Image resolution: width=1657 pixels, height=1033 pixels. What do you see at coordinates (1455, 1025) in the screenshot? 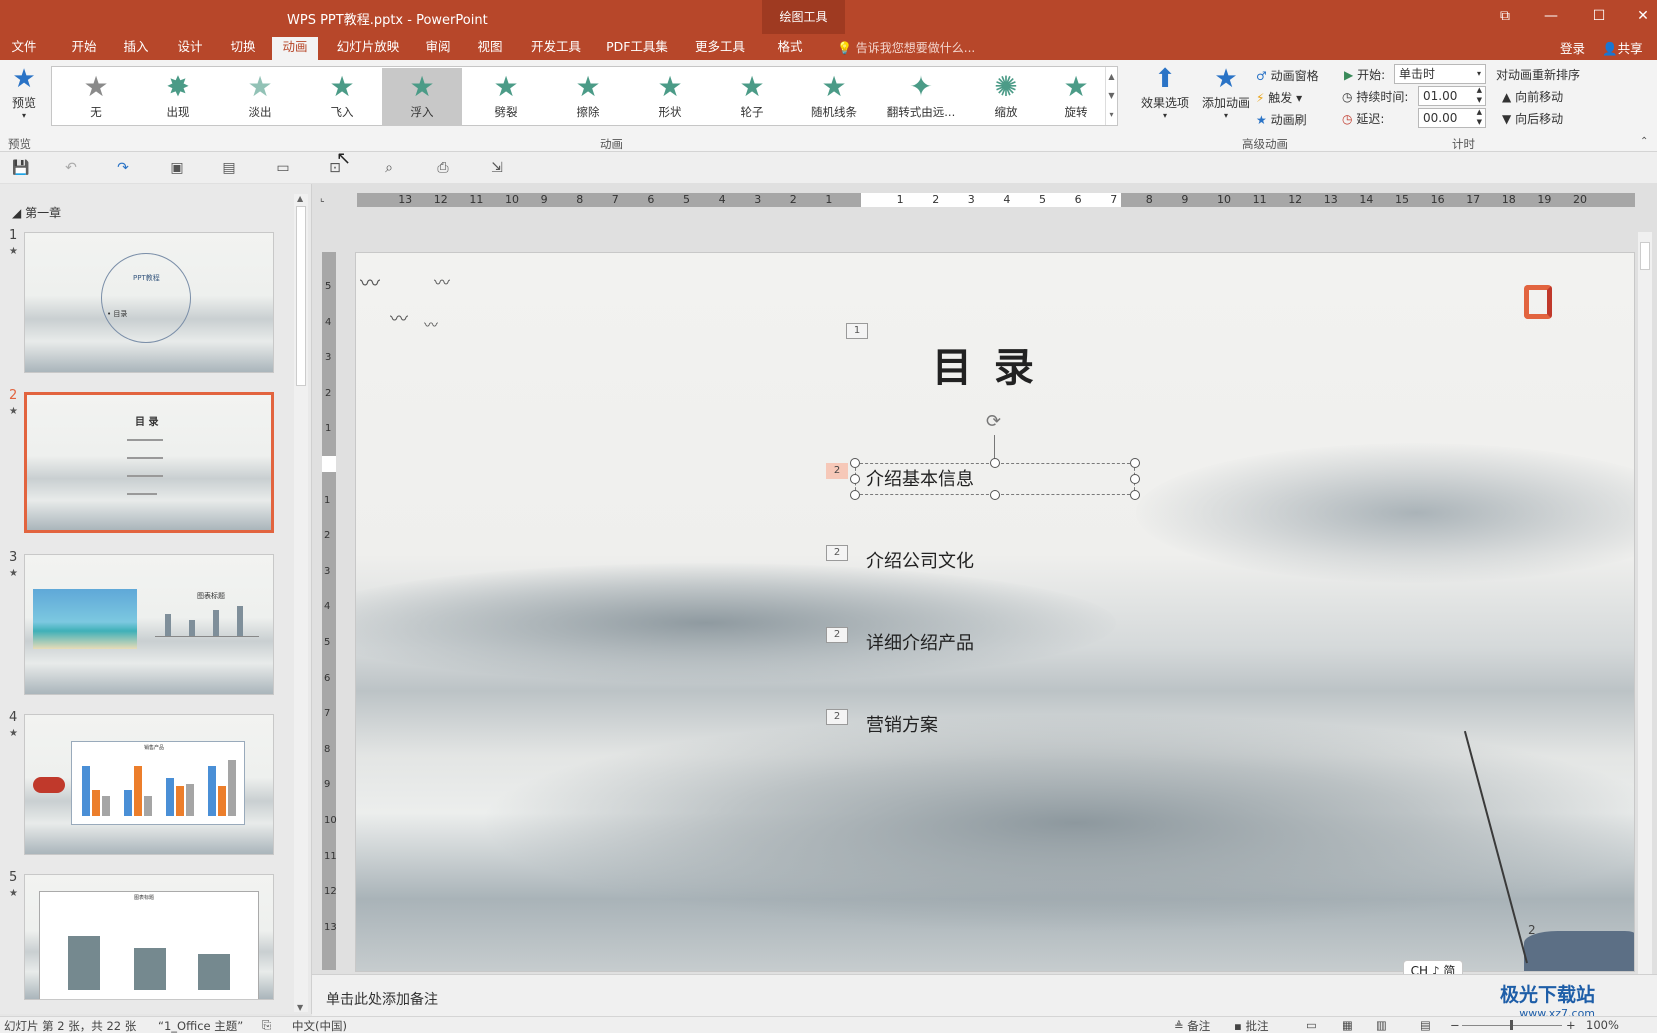
I see `zoom-out-icon: −` at bounding box center [1455, 1025].